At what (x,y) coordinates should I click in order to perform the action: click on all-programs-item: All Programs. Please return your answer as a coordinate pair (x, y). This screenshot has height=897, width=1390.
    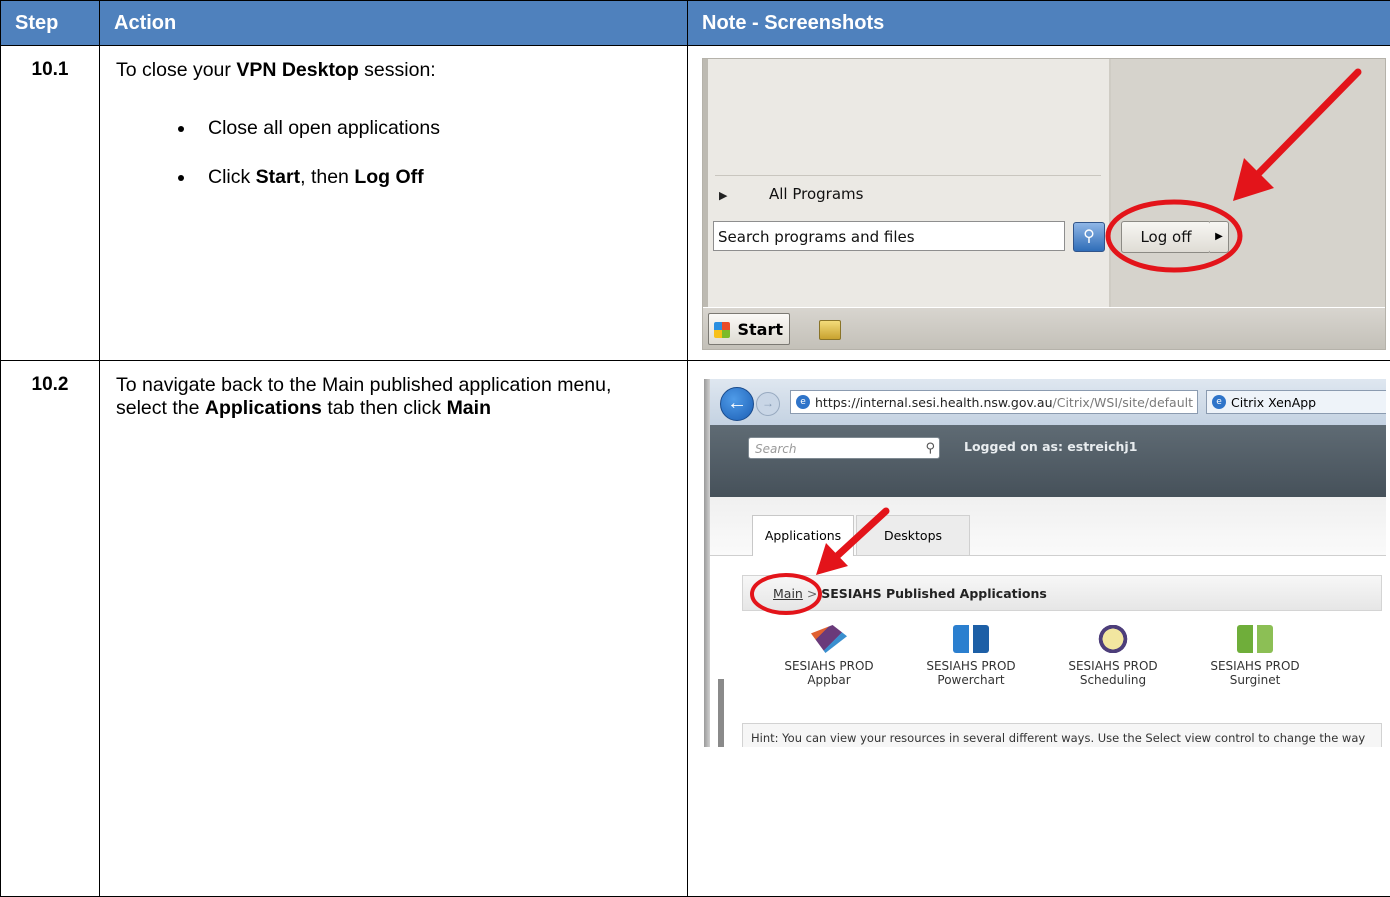
    Looking at the image, I should click on (816, 194).